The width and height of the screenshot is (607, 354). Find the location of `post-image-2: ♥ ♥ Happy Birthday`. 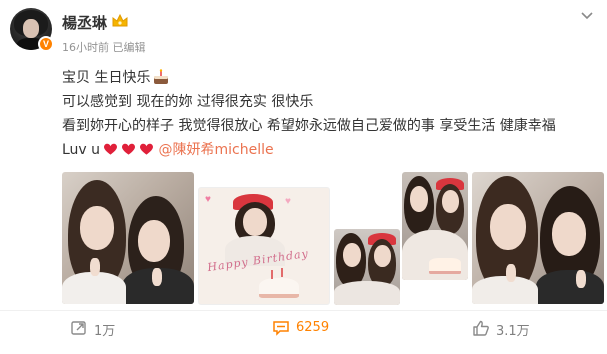

post-image-2: ♥ ♥ Happy Birthday is located at coordinates (264, 246).